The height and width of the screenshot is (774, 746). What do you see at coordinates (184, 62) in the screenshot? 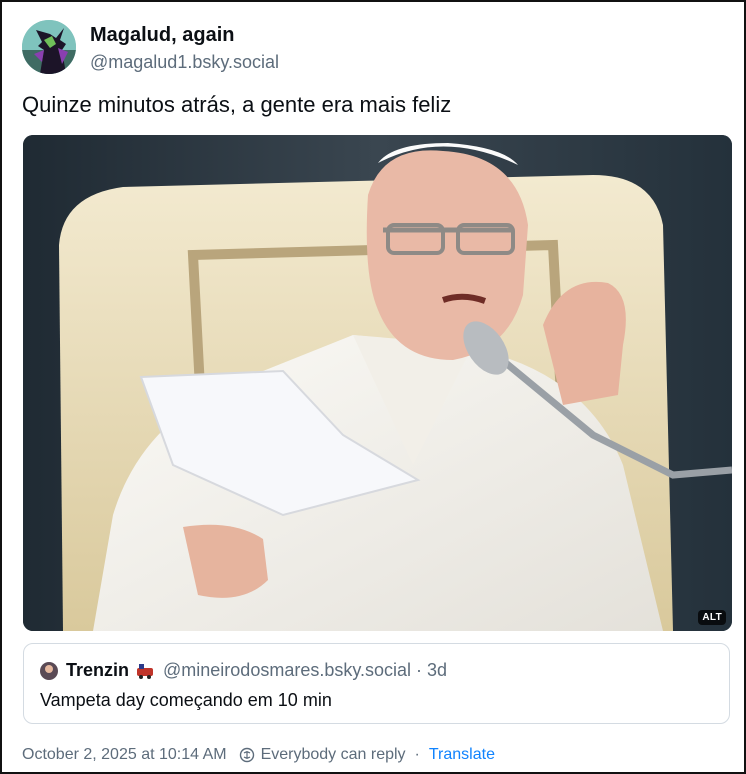
I see `author-handle: @magalud1.bsky.social` at bounding box center [184, 62].